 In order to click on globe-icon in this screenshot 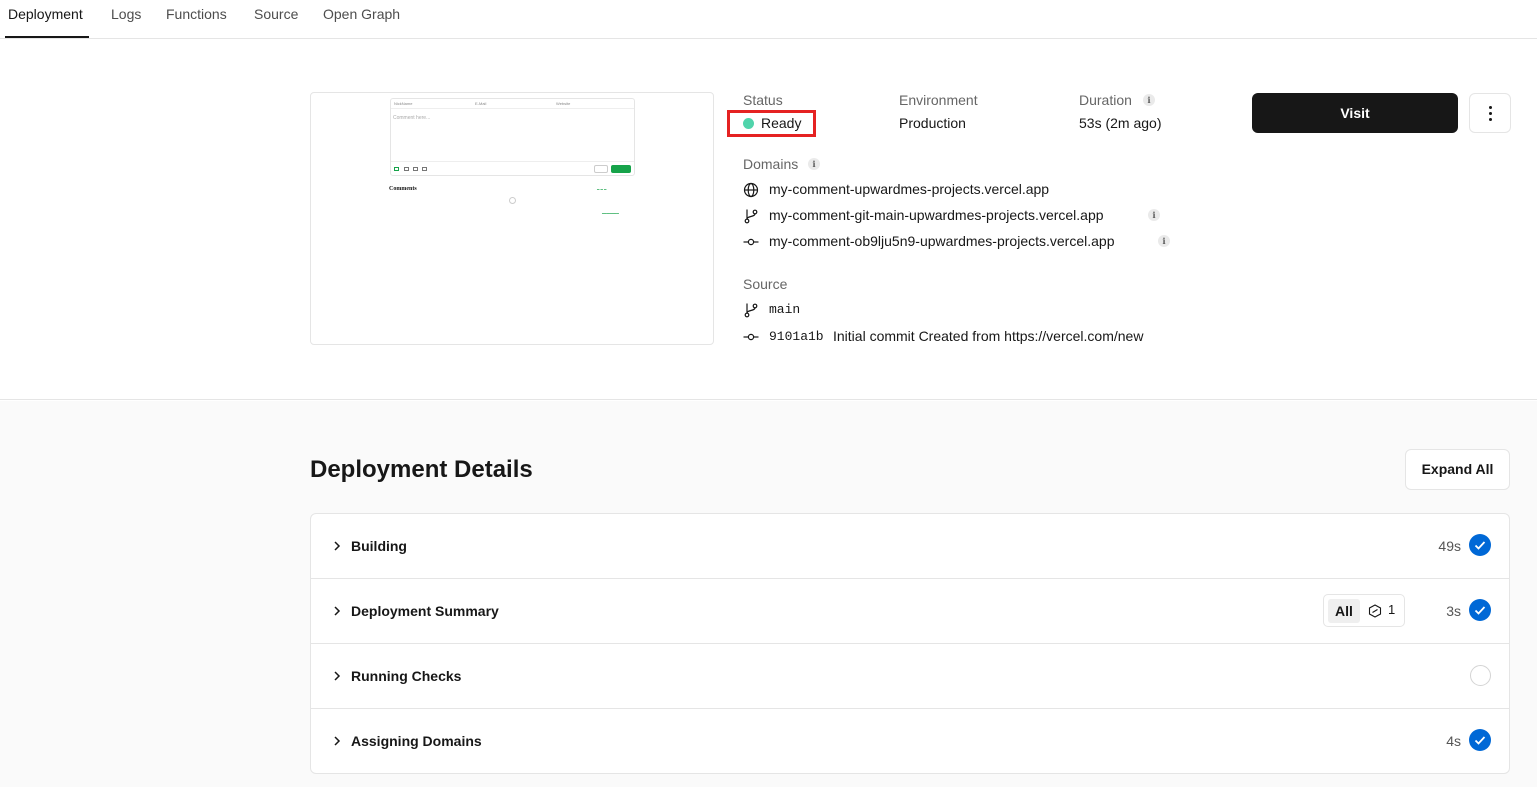, I will do `click(751, 190)`.